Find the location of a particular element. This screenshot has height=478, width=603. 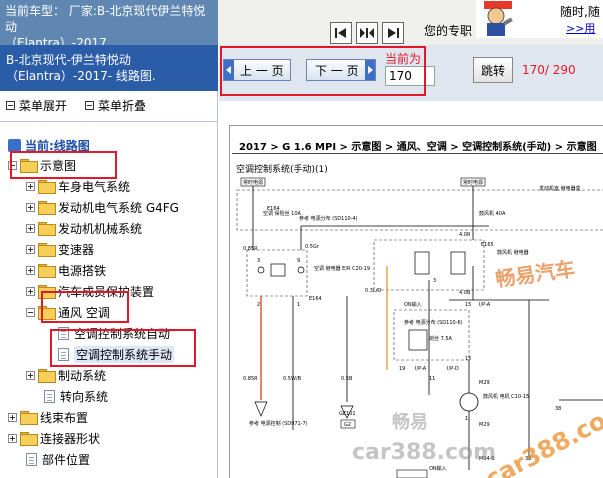

tree-node-label: 发动机电气系统 G4FG is located at coordinates (118, 207).